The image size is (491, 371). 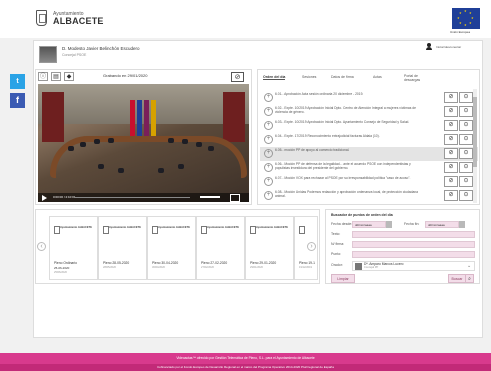 I want to click on video-player: 0:00:00 / 2:10:01, so click(x=143, y=143).